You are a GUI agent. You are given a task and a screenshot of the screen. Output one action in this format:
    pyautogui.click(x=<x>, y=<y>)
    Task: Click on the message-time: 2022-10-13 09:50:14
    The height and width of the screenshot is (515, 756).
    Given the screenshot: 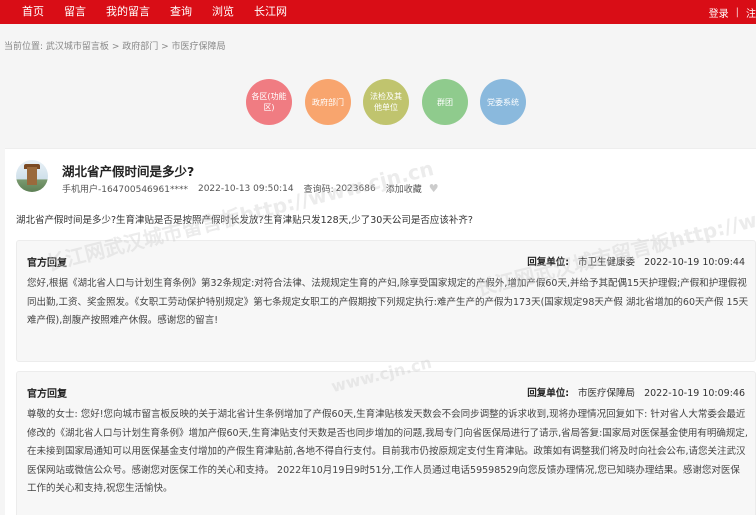 What is the action you would take?
    pyautogui.click(x=245, y=188)
    